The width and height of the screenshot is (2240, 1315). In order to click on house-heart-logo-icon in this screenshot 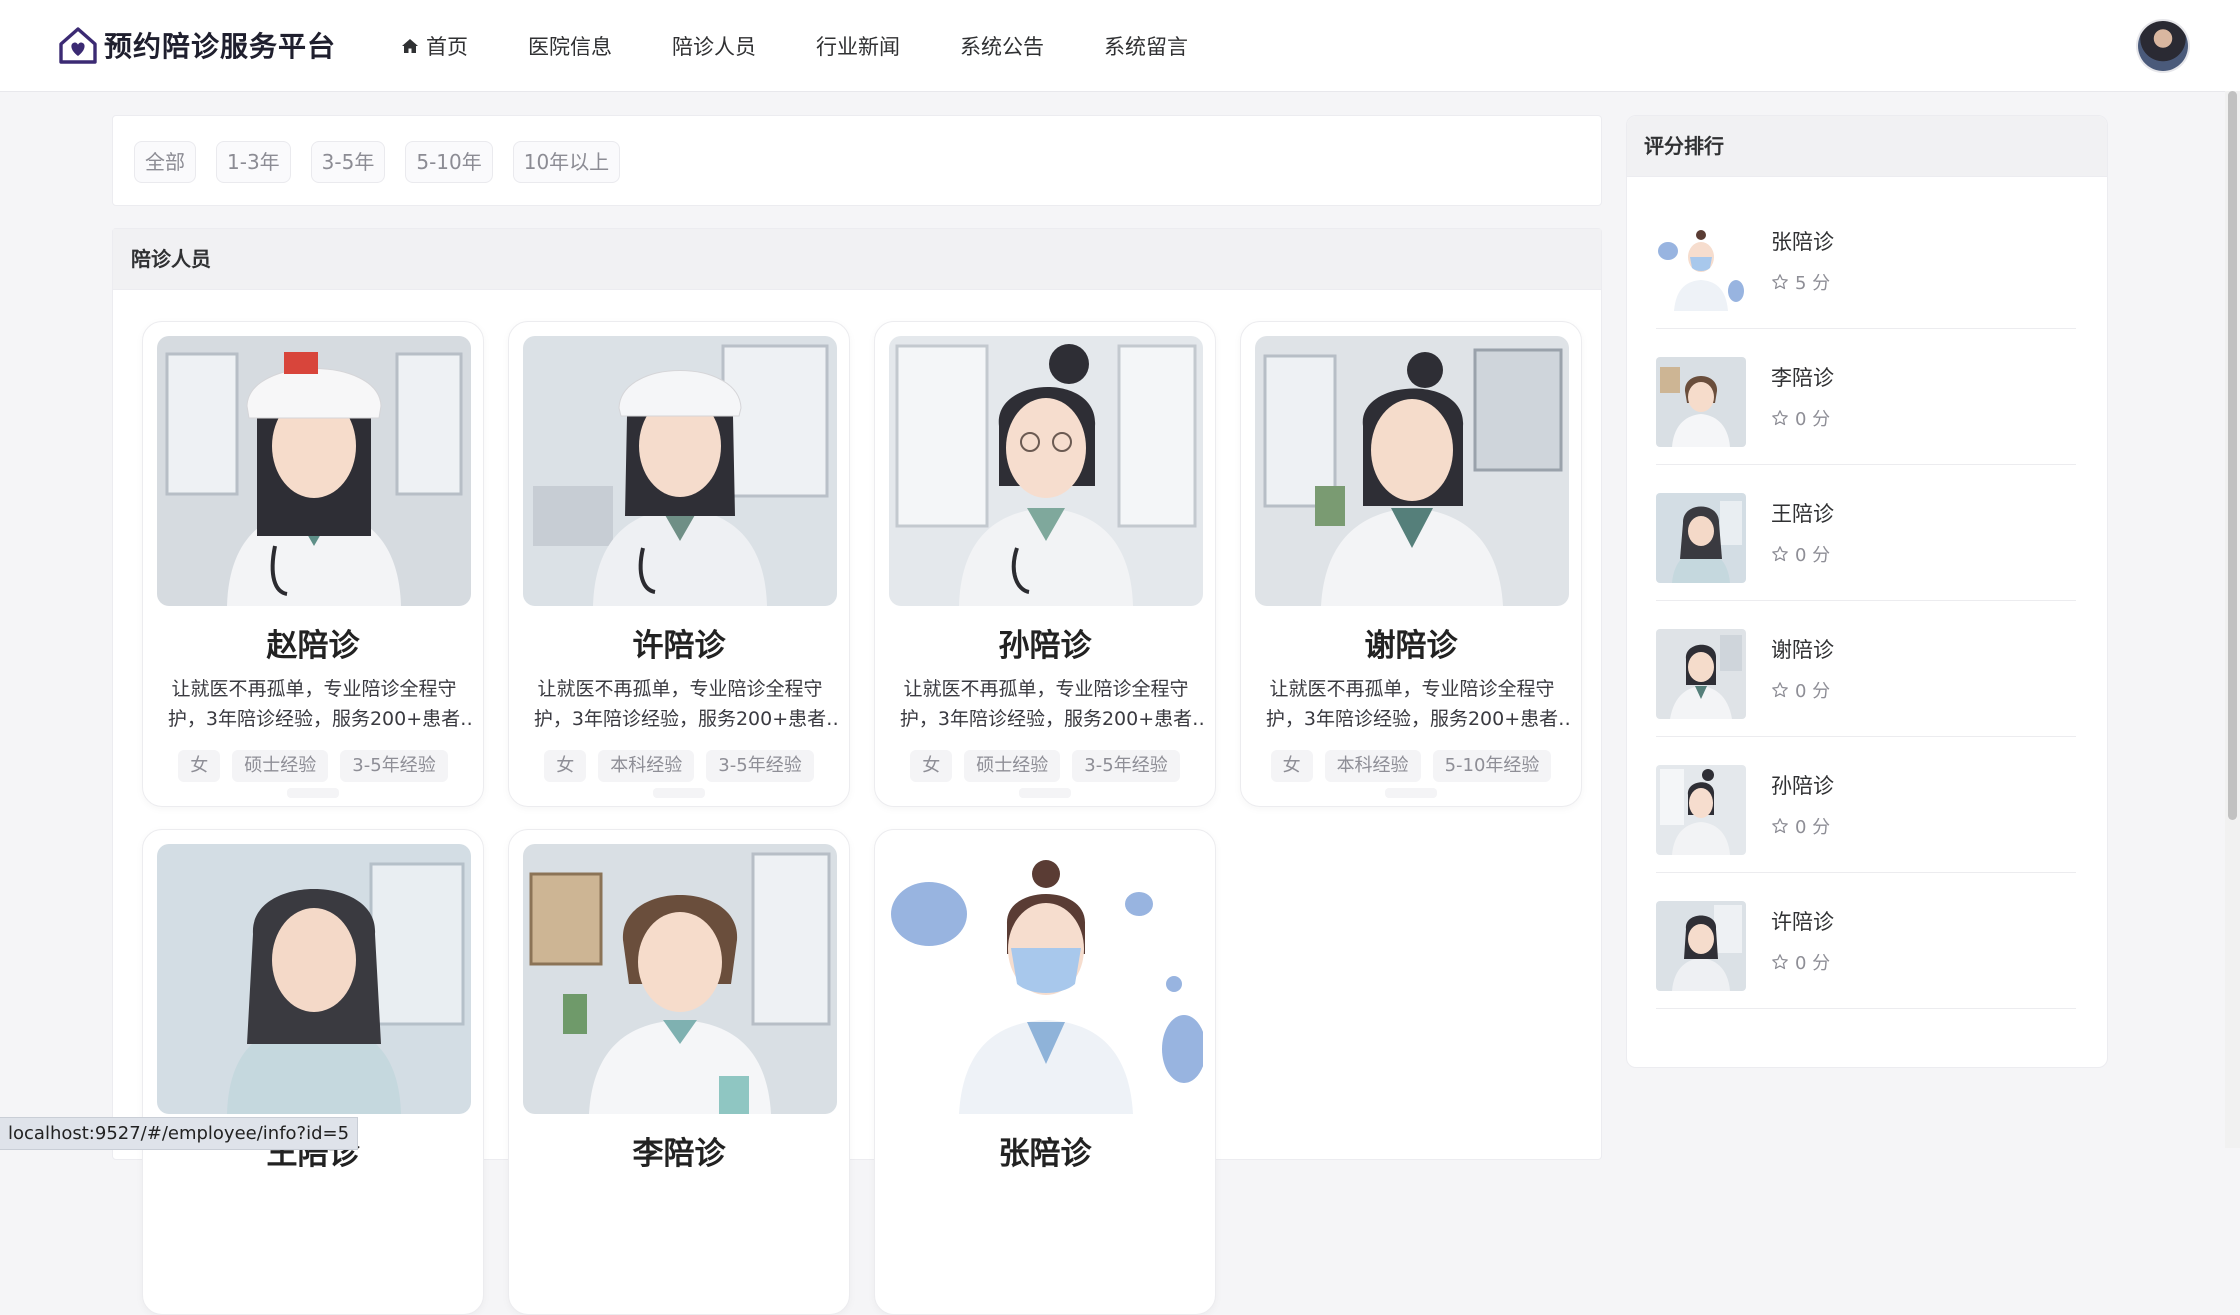, I will do `click(78, 45)`.